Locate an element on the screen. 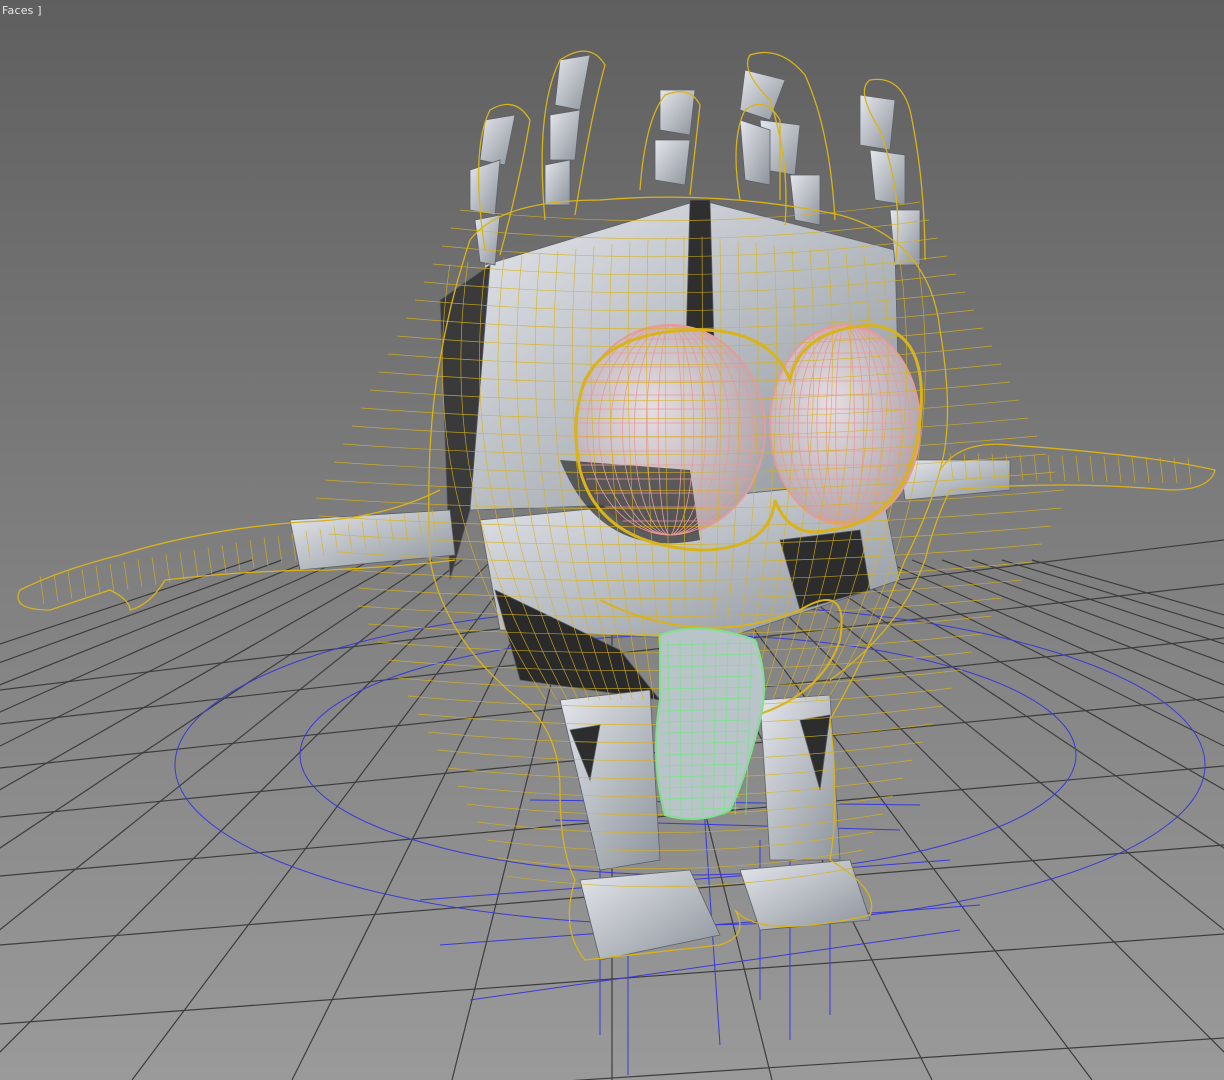 Image resolution: width=1224 pixels, height=1080 pixels. viewport-label-suffix: ] is located at coordinates (37, 10).